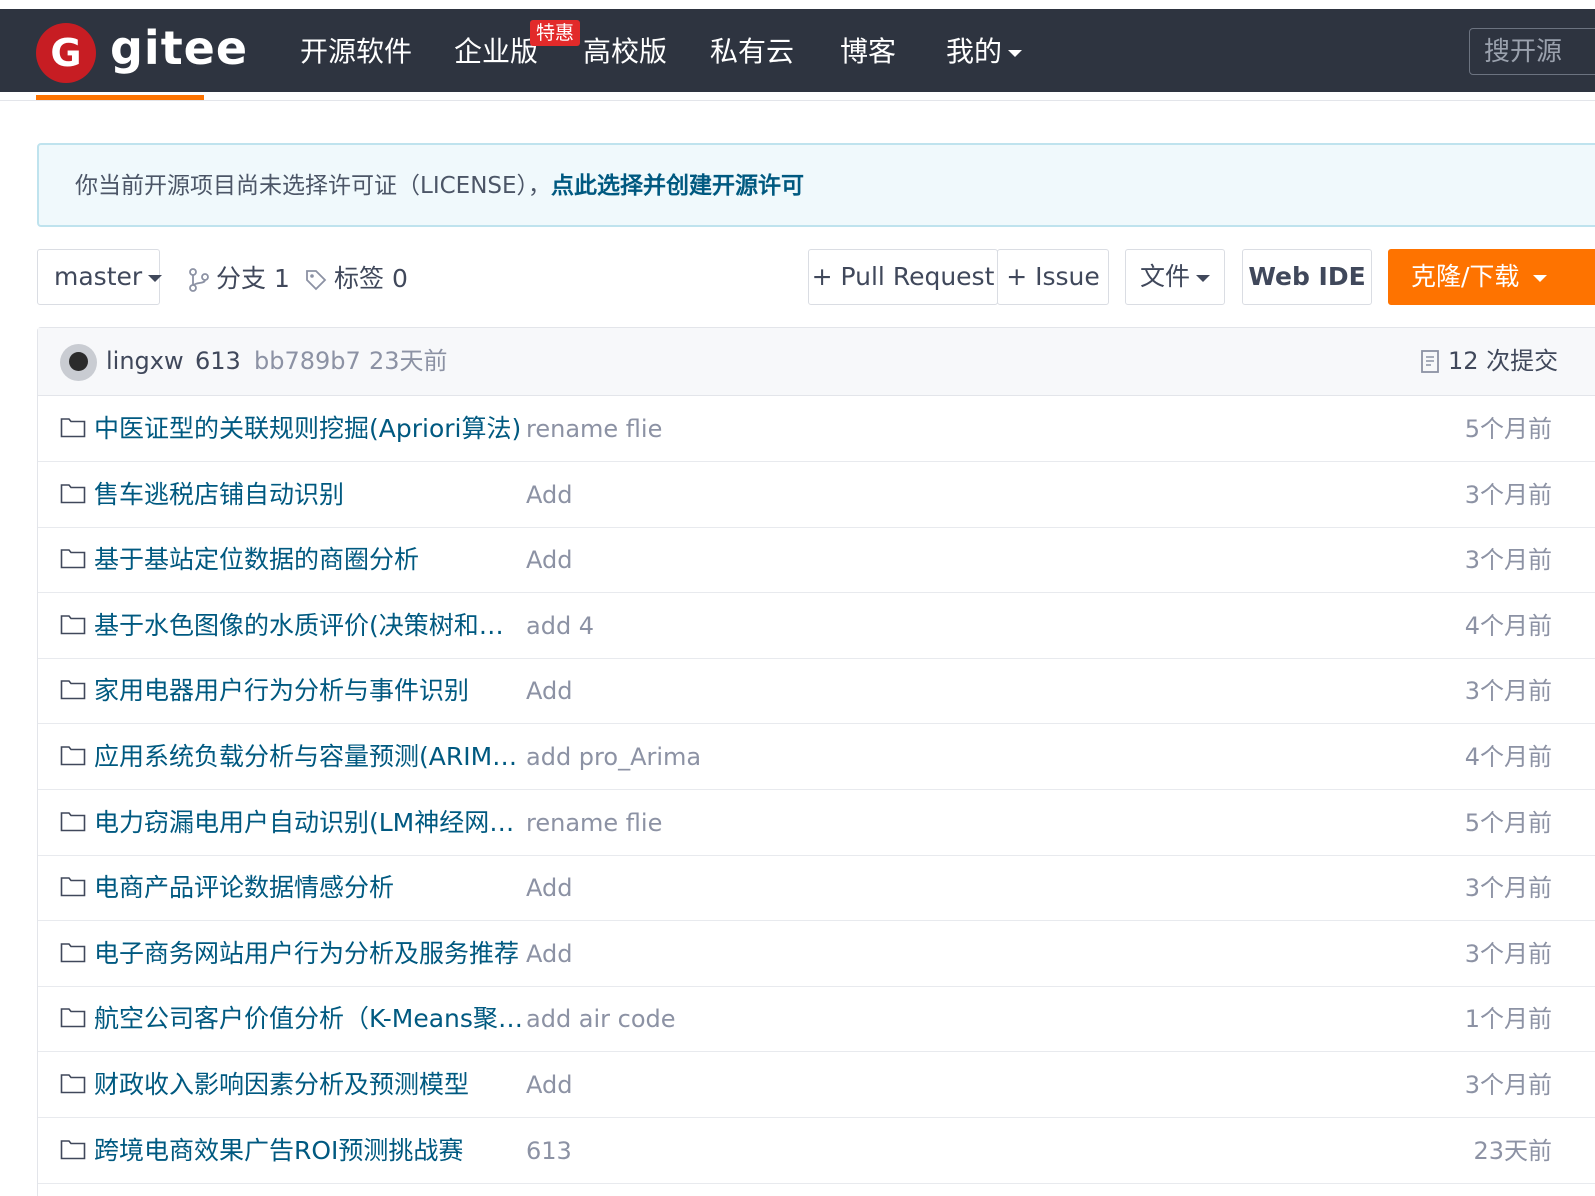 Image resolution: width=1595 pixels, height=1196 pixels. I want to click on file-menu-label: 文件, so click(1164, 276).